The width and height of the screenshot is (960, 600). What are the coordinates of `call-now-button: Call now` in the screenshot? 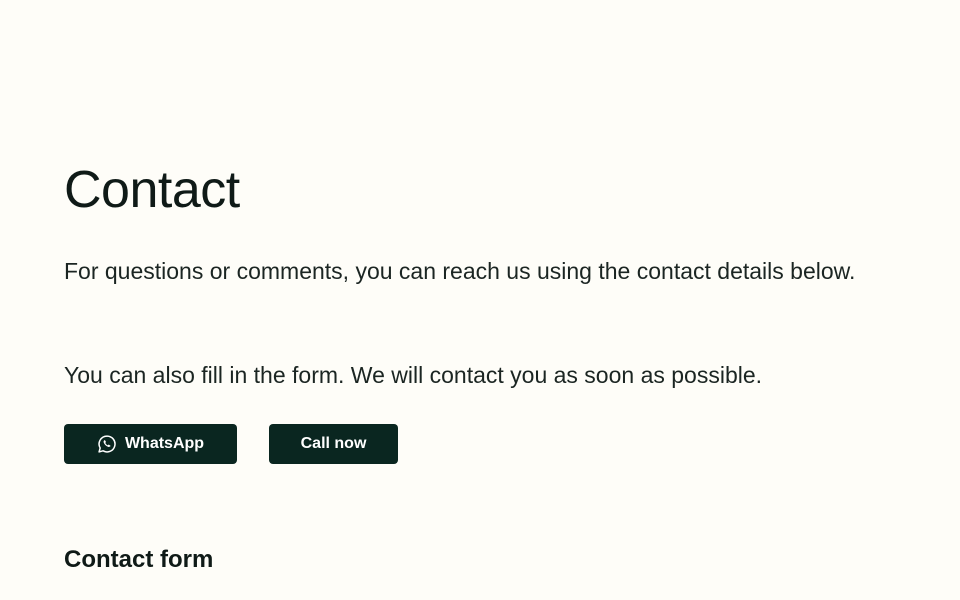 It's located at (333, 444).